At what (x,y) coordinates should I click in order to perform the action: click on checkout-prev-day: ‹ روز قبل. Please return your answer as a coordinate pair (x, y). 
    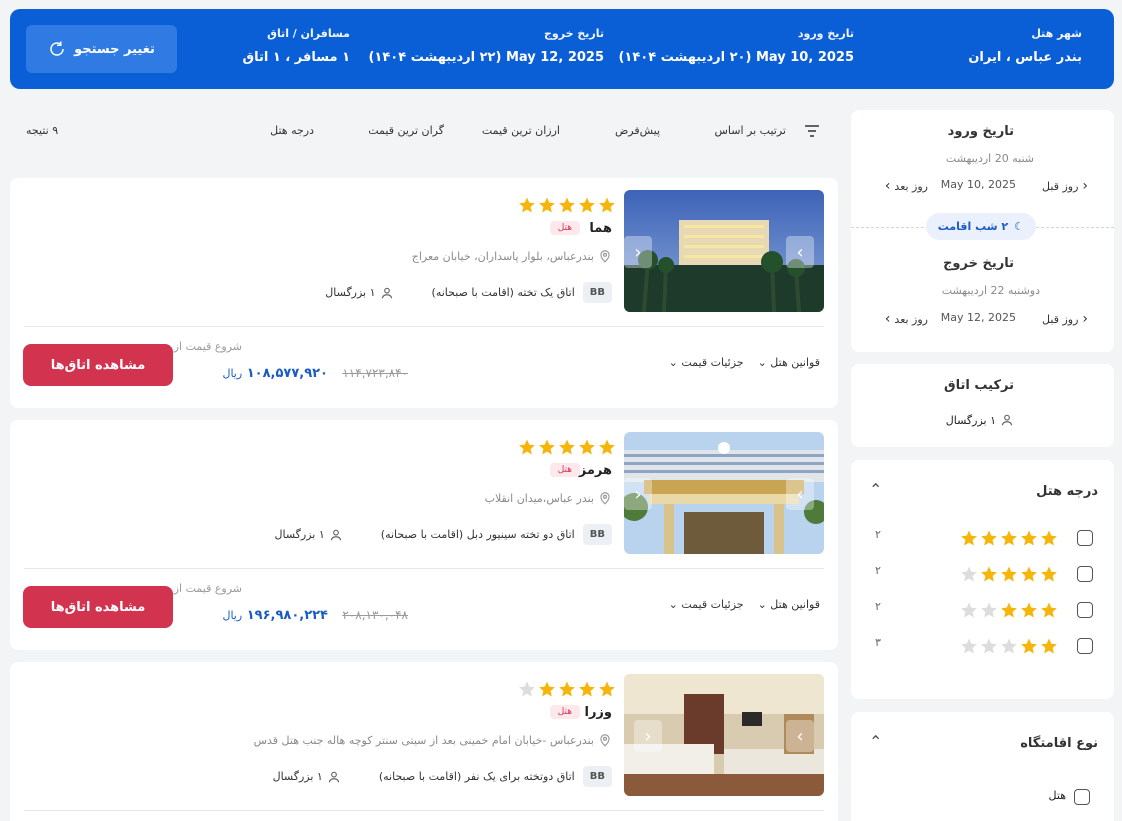
    Looking at the image, I should click on (1065, 319).